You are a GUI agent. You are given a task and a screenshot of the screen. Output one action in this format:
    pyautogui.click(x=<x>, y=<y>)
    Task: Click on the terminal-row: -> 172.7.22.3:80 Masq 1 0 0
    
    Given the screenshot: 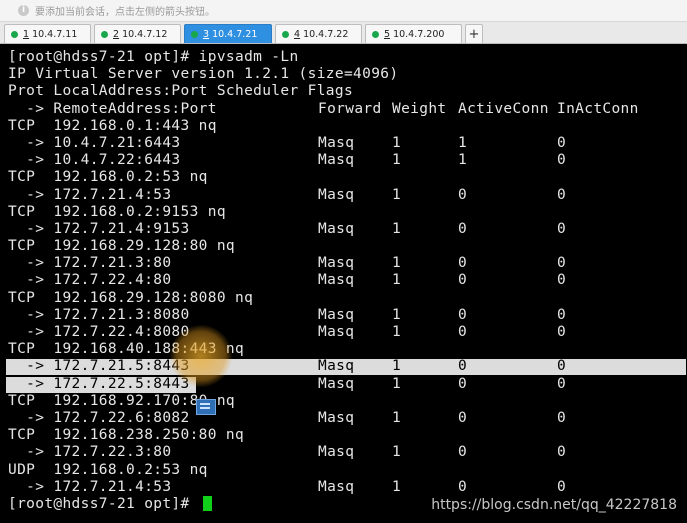 What is the action you would take?
    pyautogui.click(x=347, y=452)
    